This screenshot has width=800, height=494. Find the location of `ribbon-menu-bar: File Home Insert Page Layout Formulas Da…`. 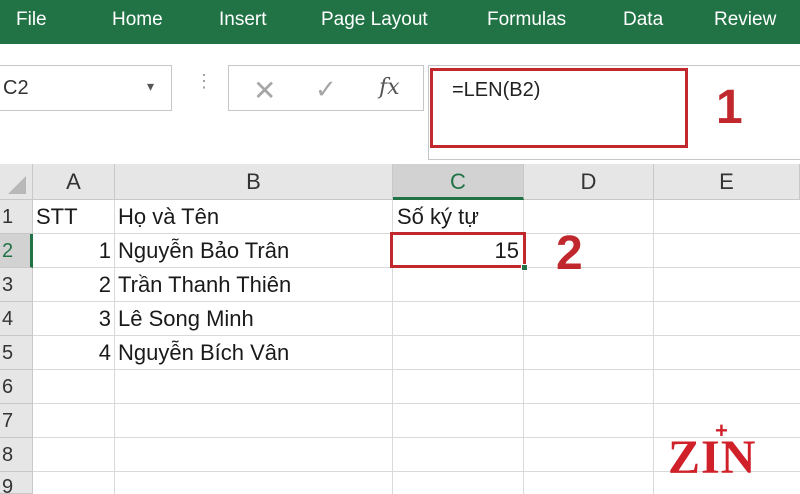

ribbon-menu-bar: File Home Insert Page Layout Formulas Da… is located at coordinates (400, 22).